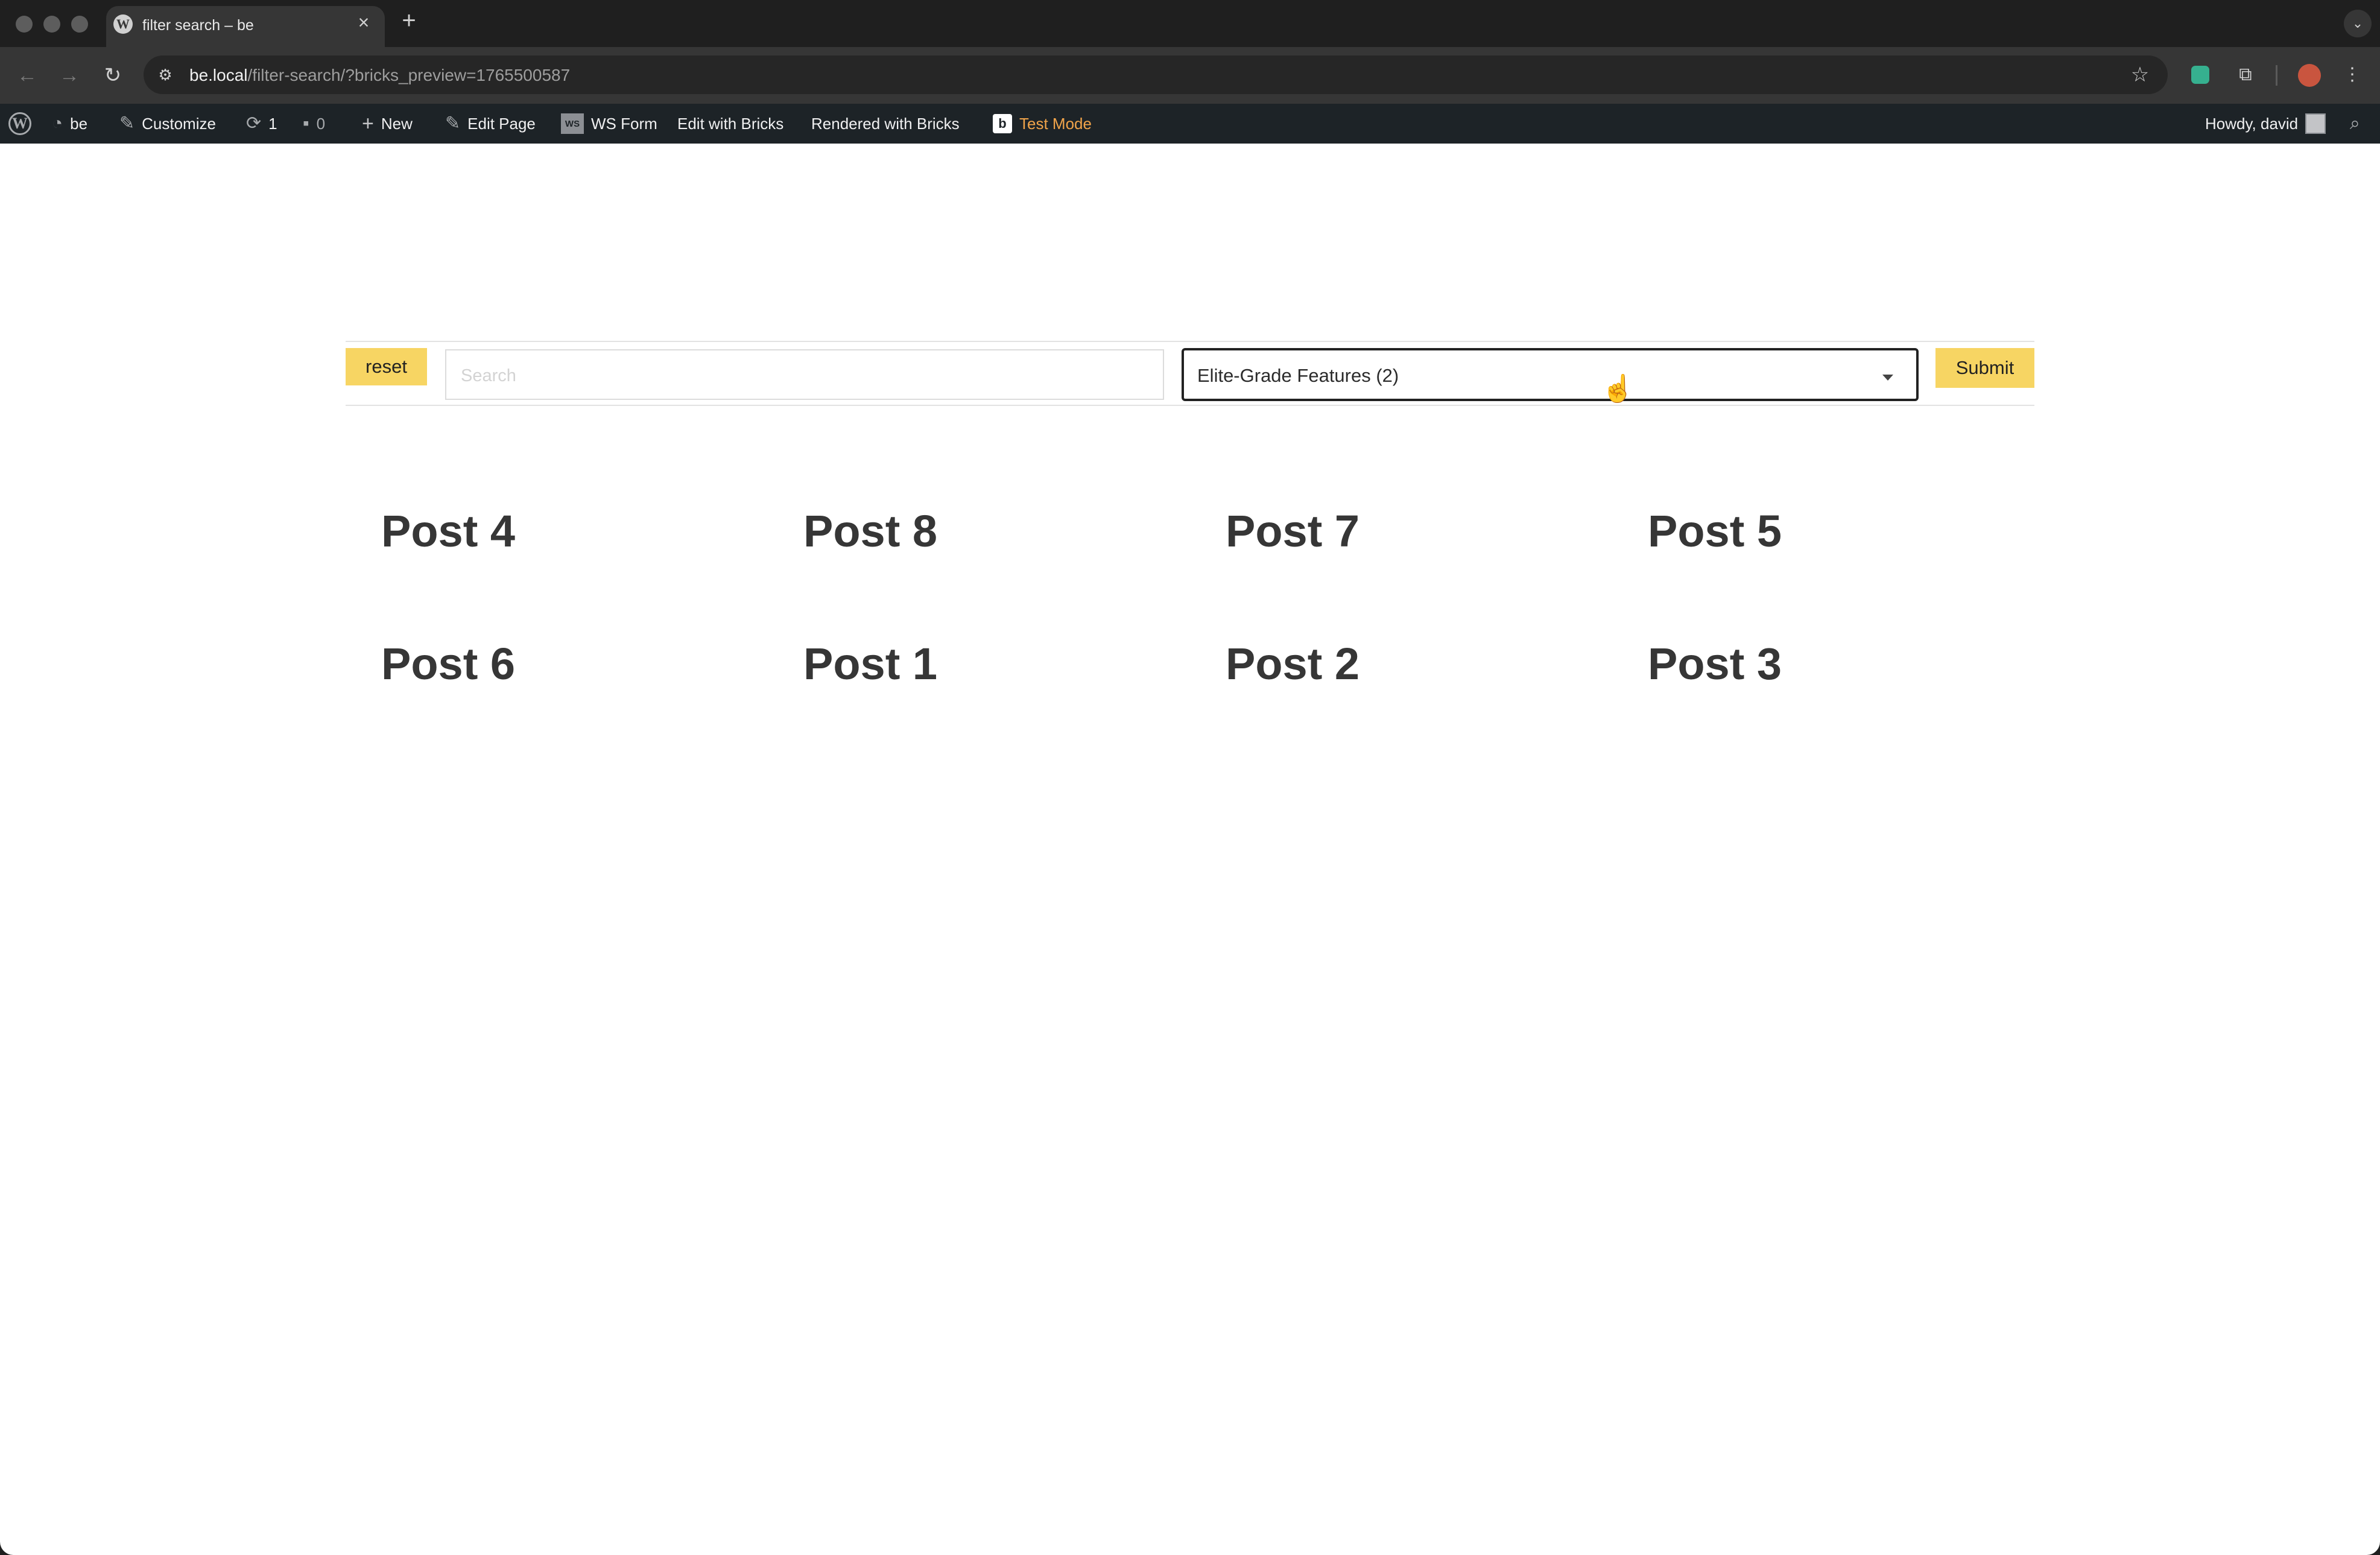 The height and width of the screenshot is (1555, 2380). Describe the element at coordinates (624, 123) in the screenshot. I see `ws-form-label: WS Form` at that location.